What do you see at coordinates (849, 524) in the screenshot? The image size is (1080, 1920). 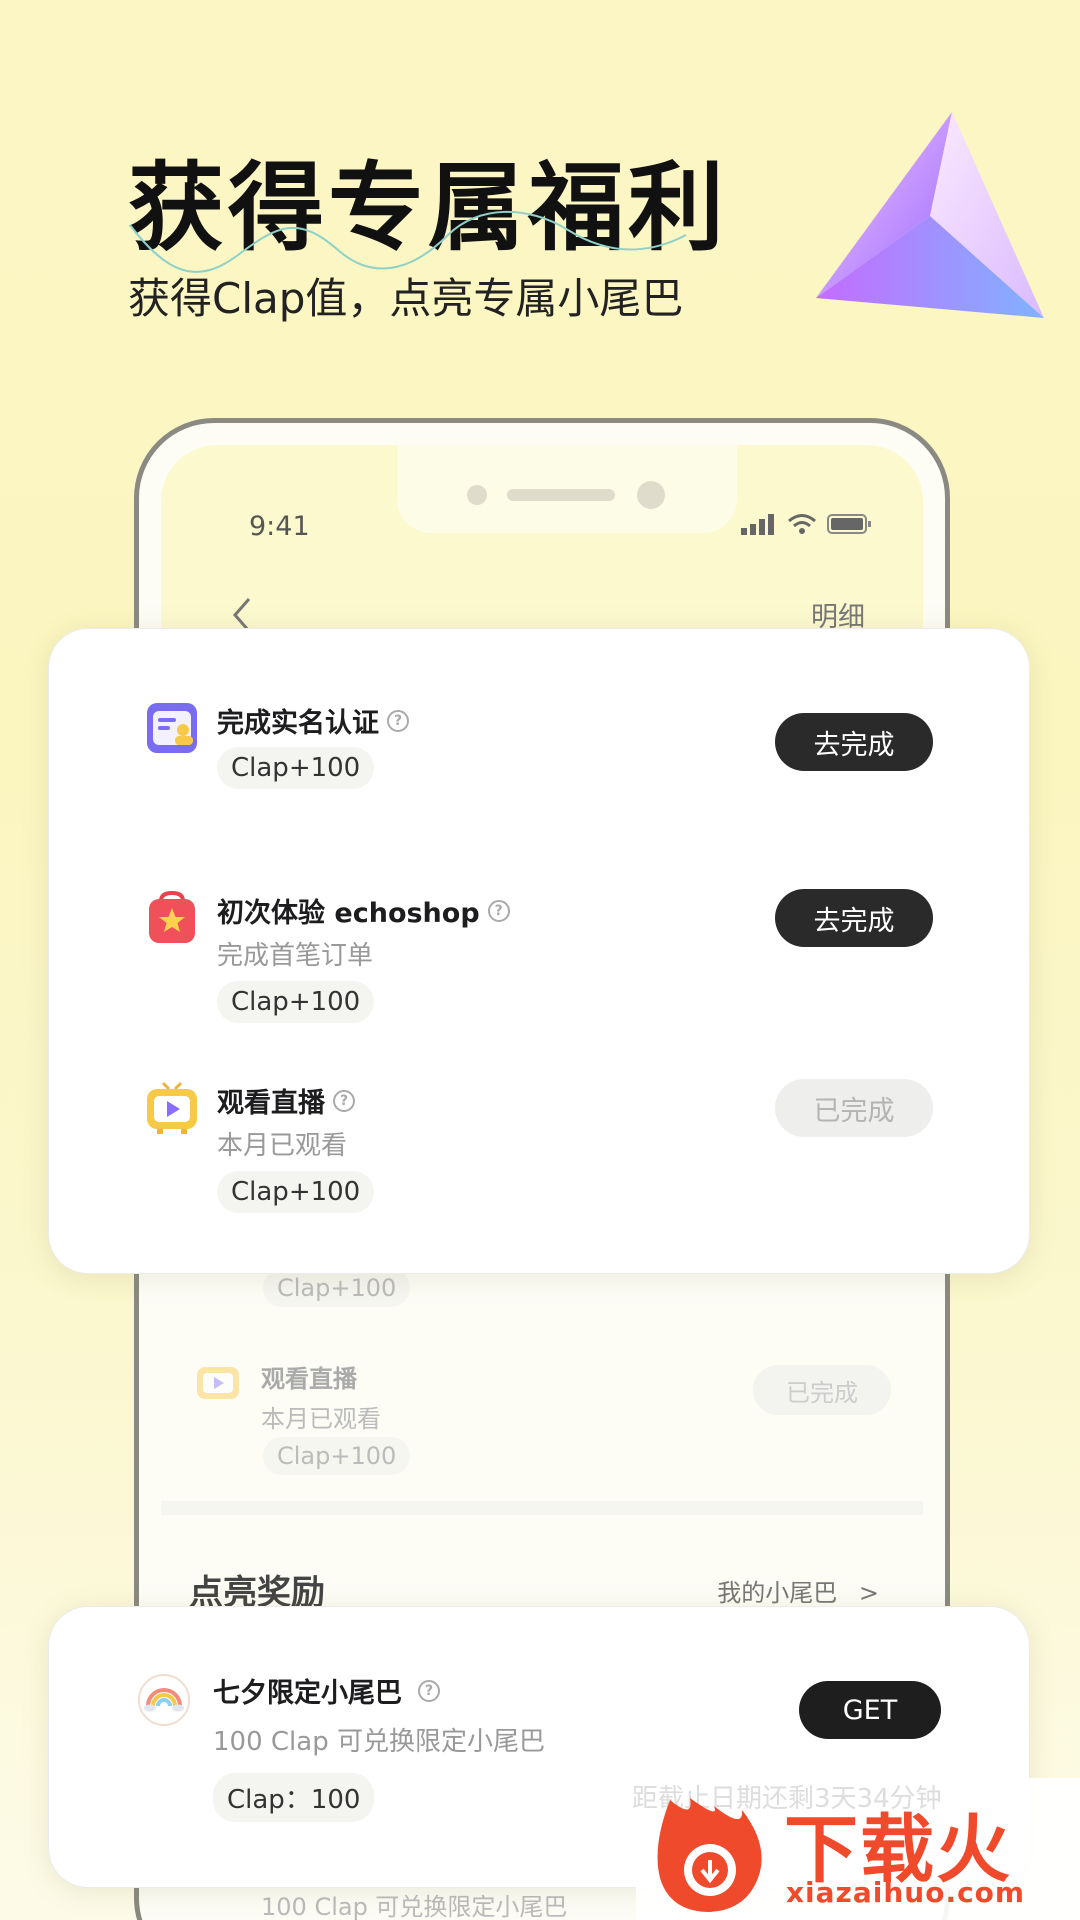 I see `battery-icon` at bounding box center [849, 524].